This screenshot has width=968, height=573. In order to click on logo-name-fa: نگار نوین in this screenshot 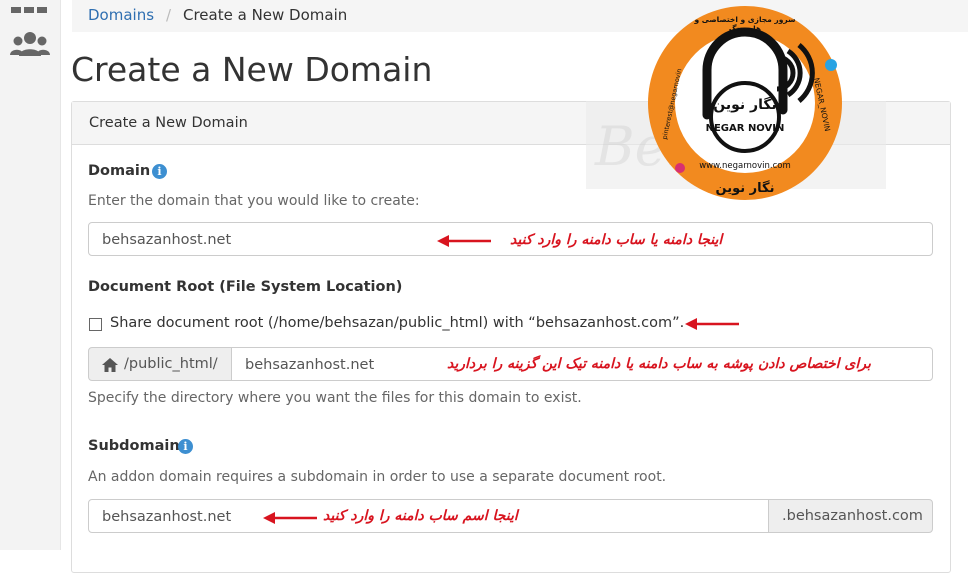, I will do `click(745, 105)`.